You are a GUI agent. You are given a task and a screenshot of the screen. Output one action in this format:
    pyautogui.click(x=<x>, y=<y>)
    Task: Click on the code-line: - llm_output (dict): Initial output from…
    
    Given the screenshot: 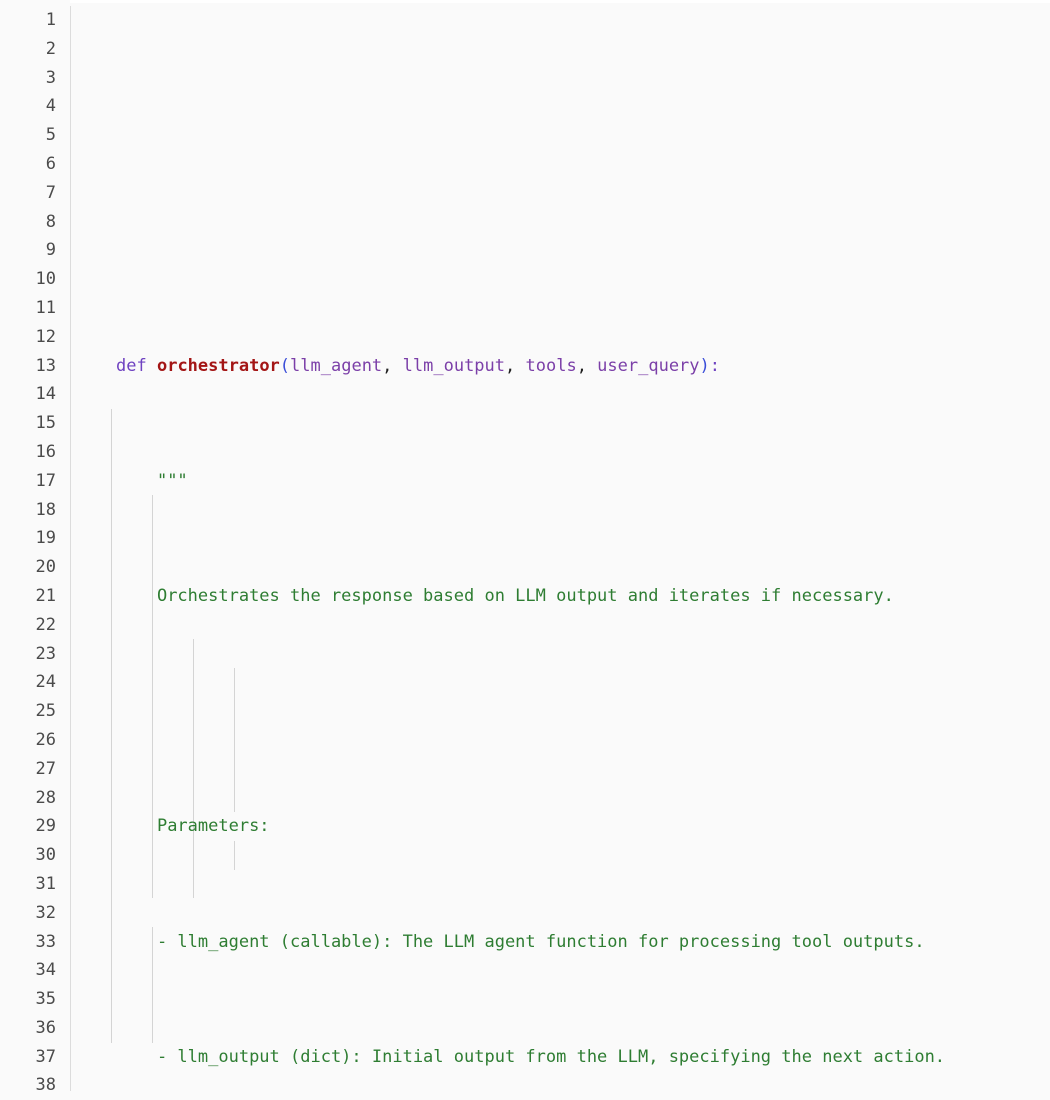 What is the action you would take?
    pyautogui.click(x=583, y=1057)
    